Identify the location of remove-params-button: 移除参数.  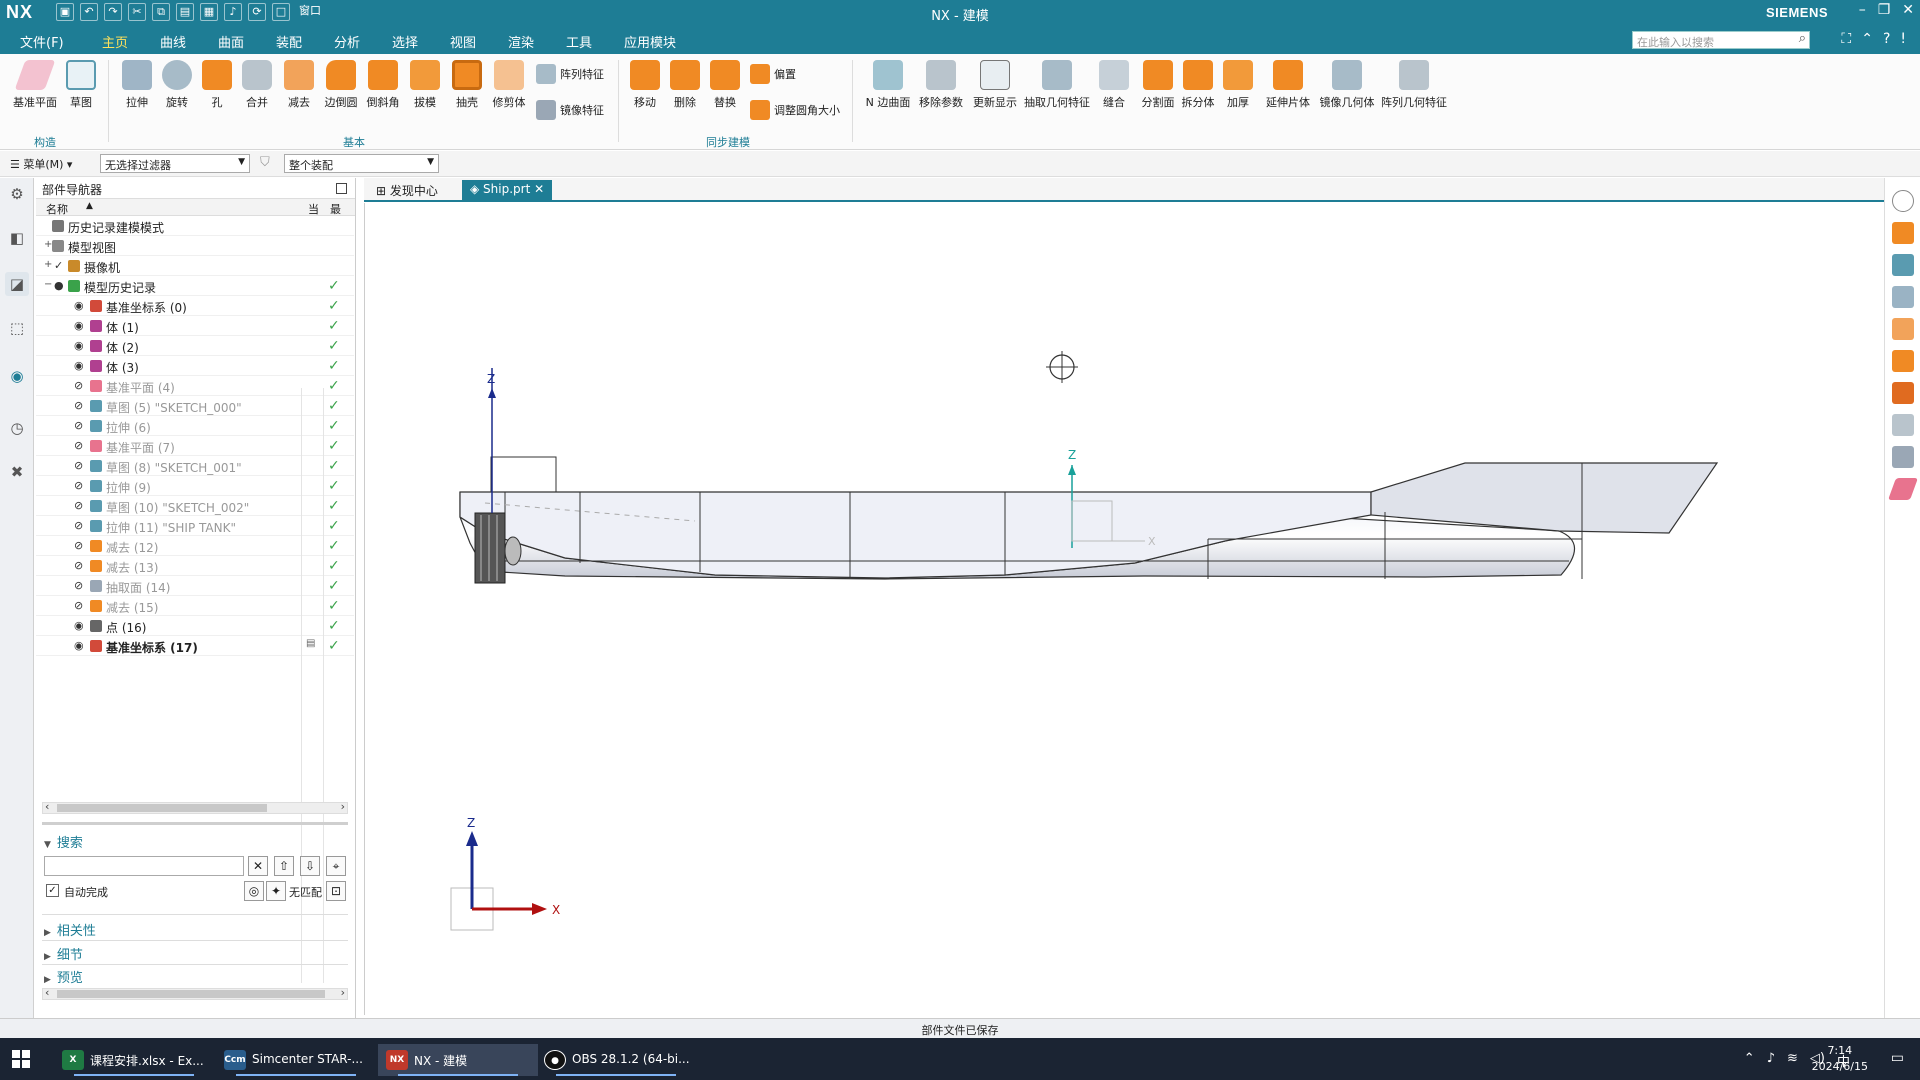
(941, 82).